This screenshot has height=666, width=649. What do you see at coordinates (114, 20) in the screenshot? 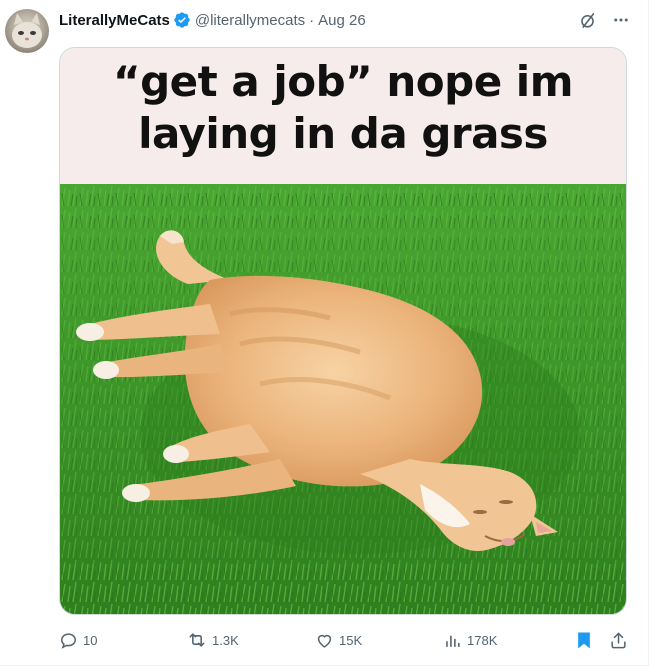
I see `display-name: LiterallyMeCats` at bounding box center [114, 20].